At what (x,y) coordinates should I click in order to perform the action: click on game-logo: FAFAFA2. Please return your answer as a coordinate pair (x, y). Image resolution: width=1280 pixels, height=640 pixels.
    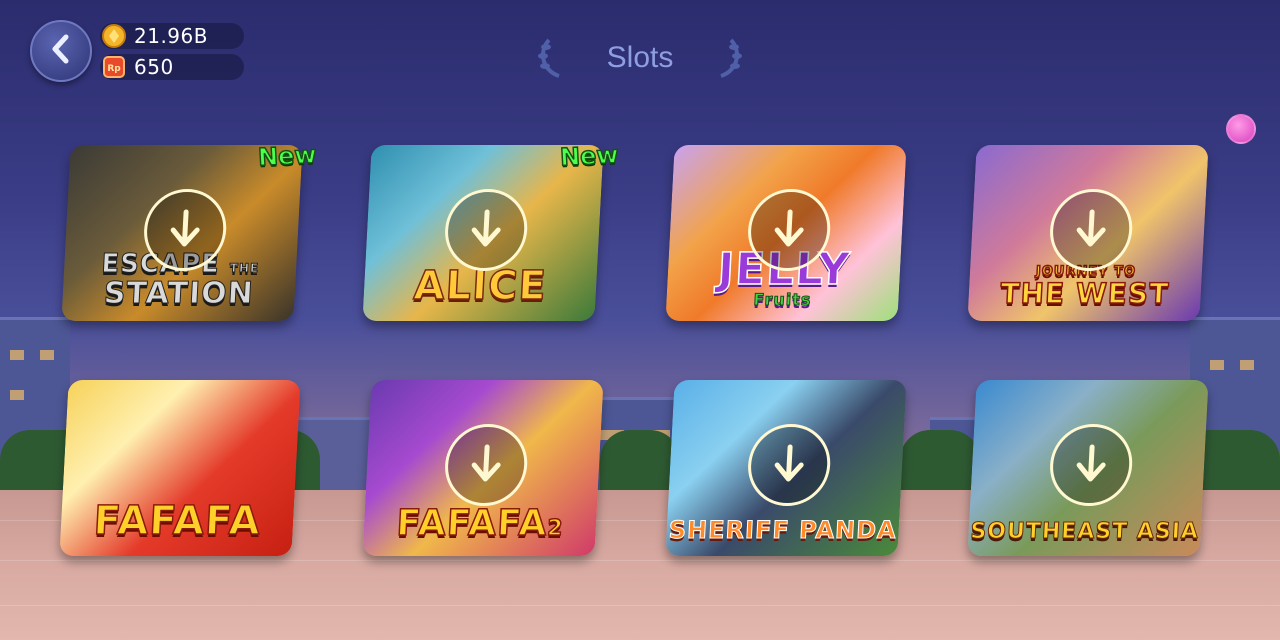
    Looking at the image, I should click on (480, 523).